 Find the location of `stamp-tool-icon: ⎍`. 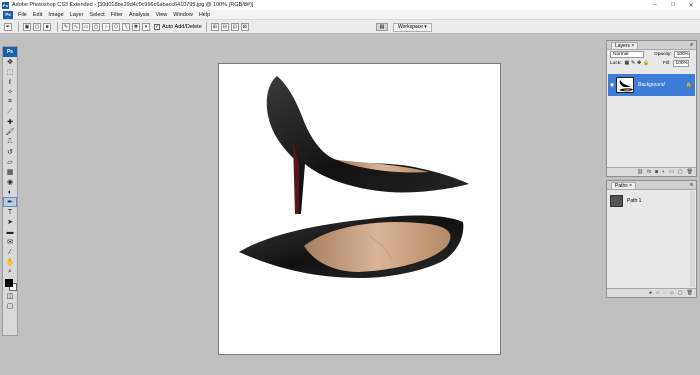

stamp-tool-icon: ⎍ is located at coordinates (10, 142).